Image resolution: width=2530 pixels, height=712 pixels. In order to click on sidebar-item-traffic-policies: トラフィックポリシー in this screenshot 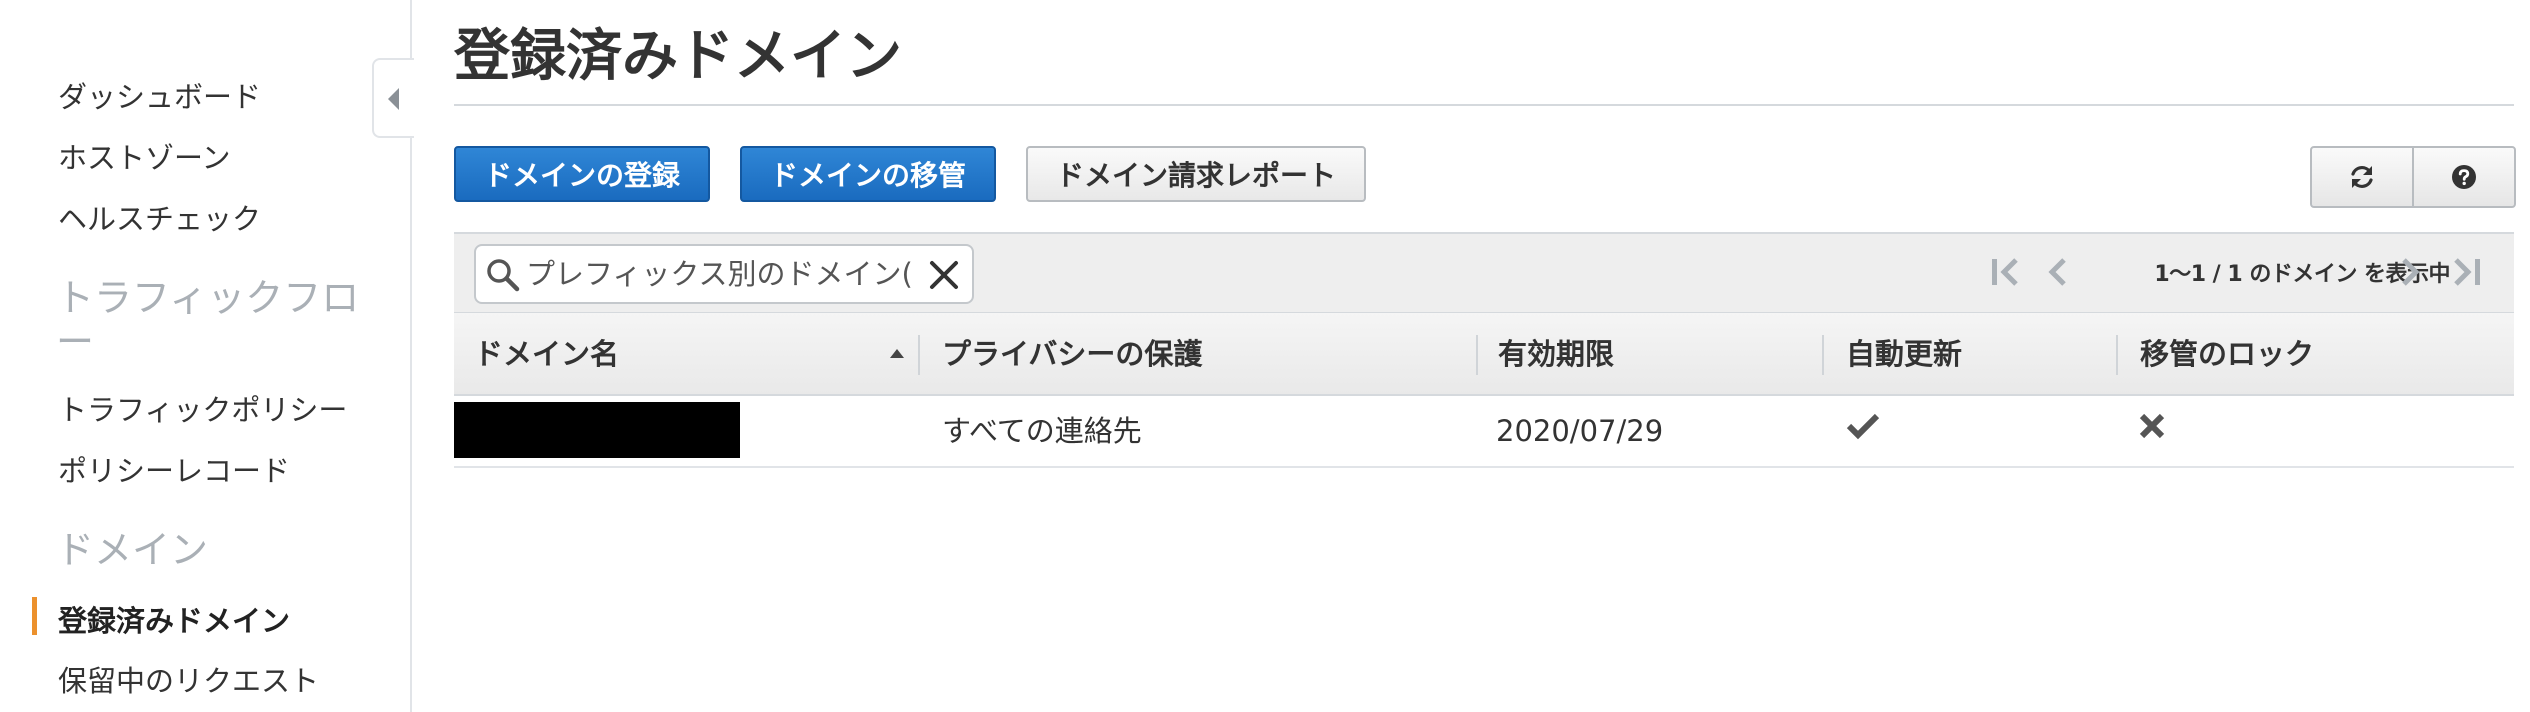, I will do `click(202, 408)`.